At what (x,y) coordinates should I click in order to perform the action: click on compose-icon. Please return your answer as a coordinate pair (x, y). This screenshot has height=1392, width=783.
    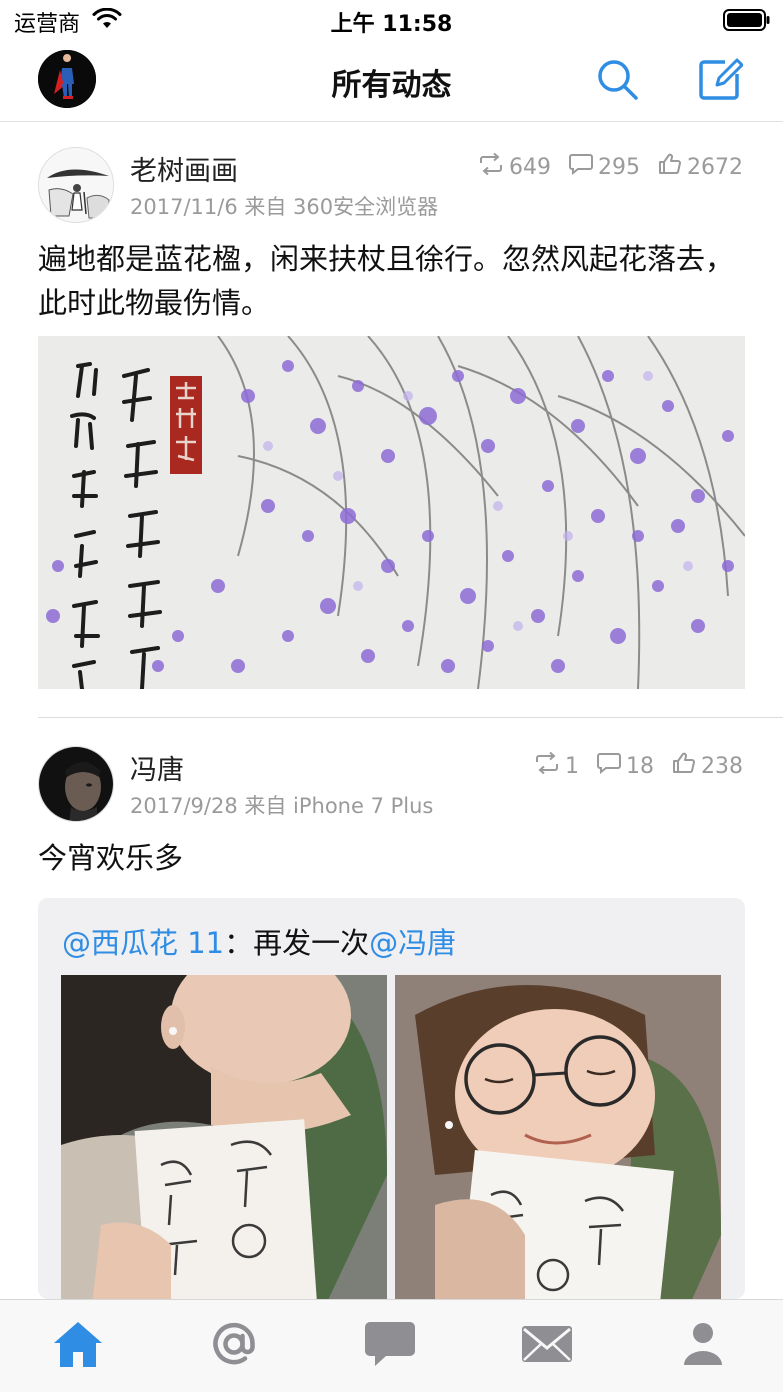
    Looking at the image, I should click on (721, 81).